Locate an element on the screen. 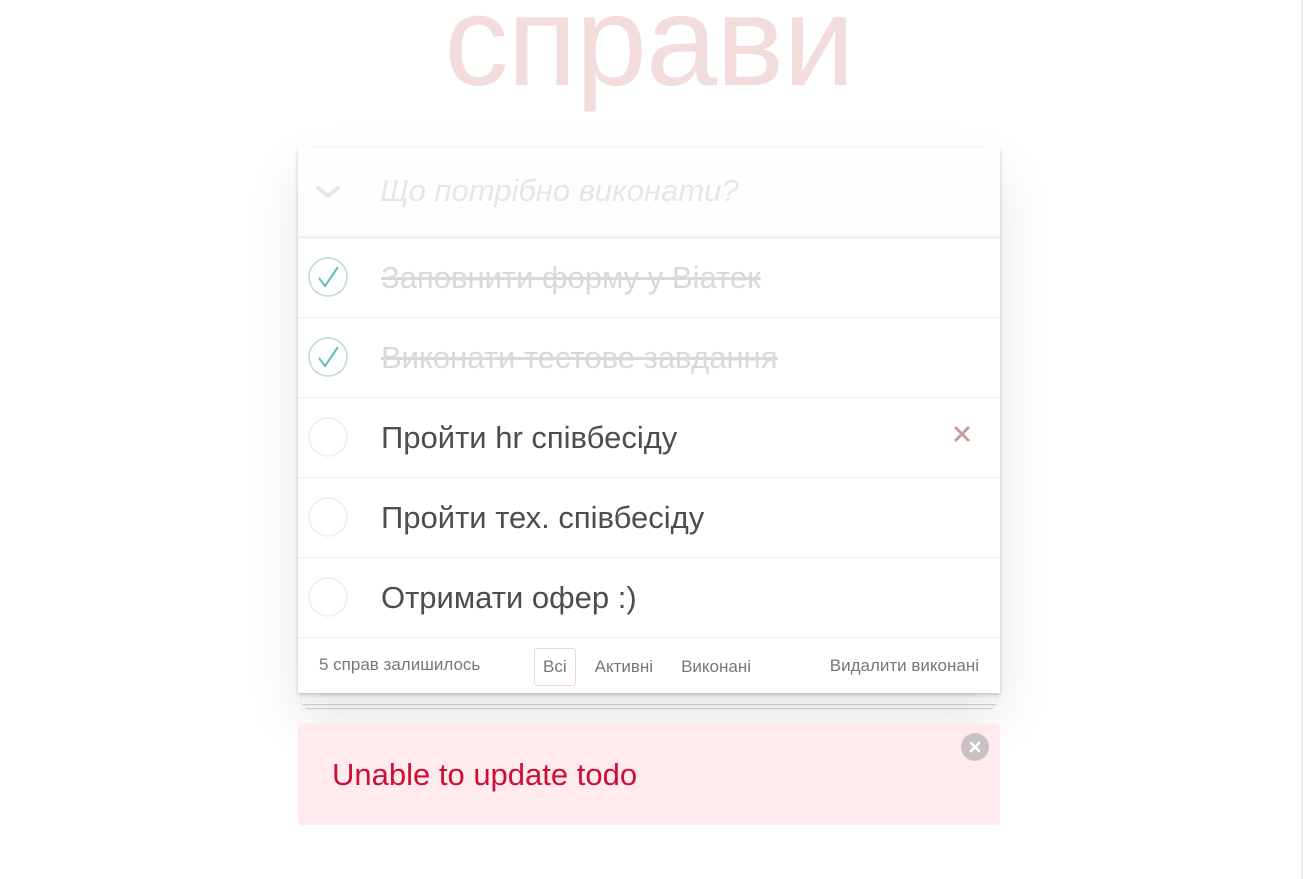  clear-completed-button: Видалити виконані is located at coordinates (904, 666).